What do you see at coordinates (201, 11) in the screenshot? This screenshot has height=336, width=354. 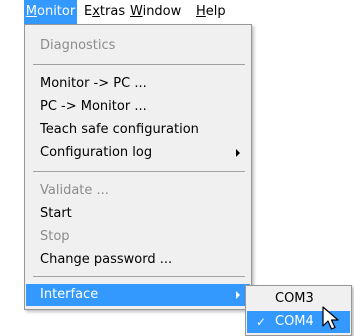 I see `menu-help-mnemonic: H` at bounding box center [201, 11].